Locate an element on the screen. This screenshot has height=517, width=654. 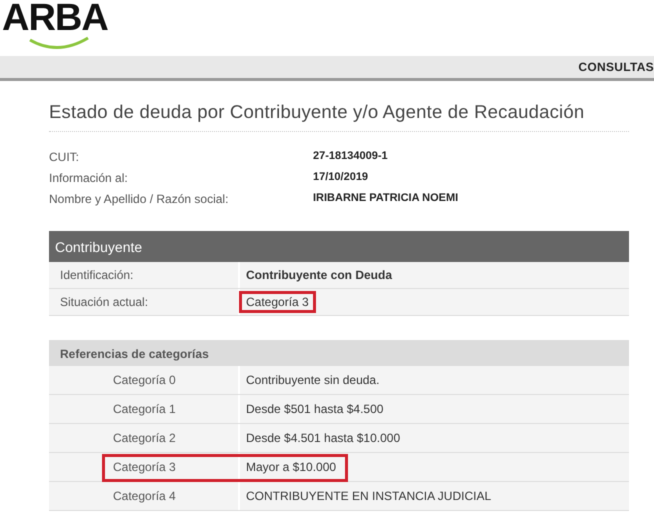
info-label: Nombre y Apellido / Razón social: is located at coordinates (139, 199).